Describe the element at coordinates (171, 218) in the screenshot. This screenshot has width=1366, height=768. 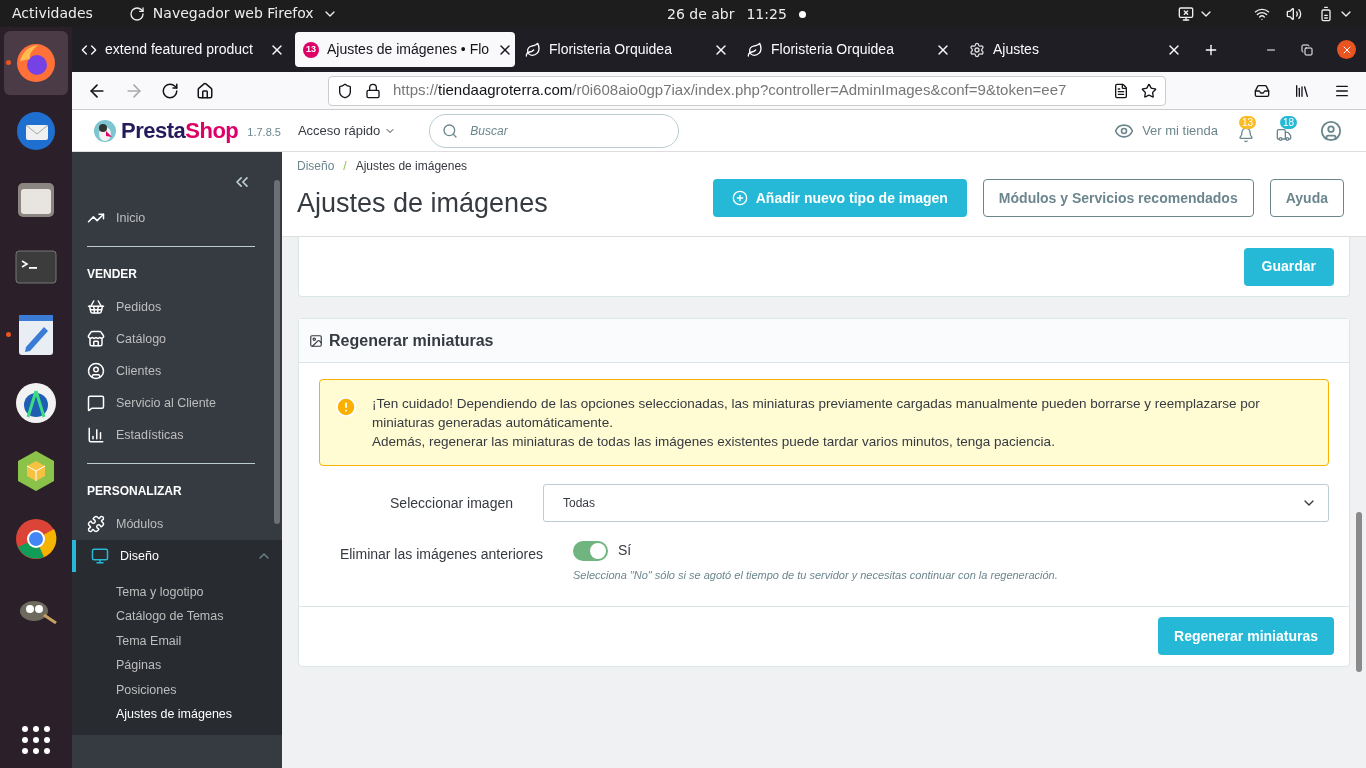
I see `sidebar-item: Inicio` at that location.